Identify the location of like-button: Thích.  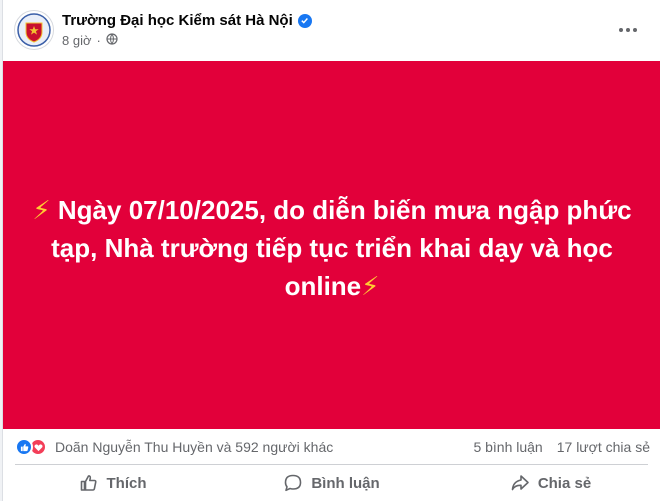
(112, 483).